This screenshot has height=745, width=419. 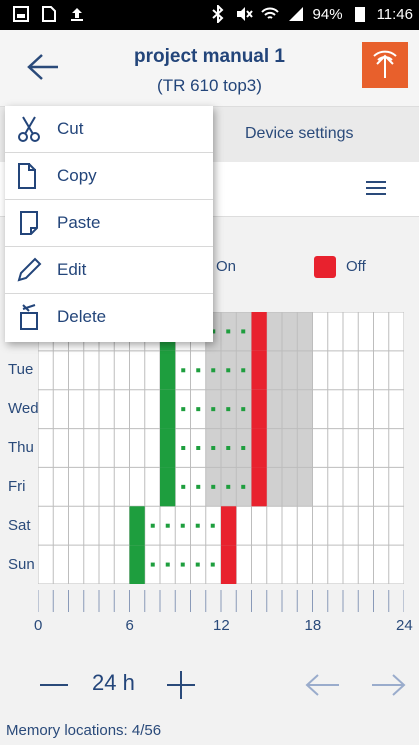 I want to click on paste-icon, so click(x=29, y=223).